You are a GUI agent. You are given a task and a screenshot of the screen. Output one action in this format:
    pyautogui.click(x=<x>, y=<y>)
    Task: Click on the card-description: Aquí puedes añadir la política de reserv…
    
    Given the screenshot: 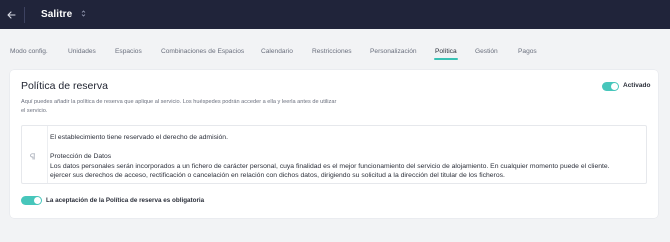 What is the action you would take?
    pyautogui.click(x=179, y=106)
    